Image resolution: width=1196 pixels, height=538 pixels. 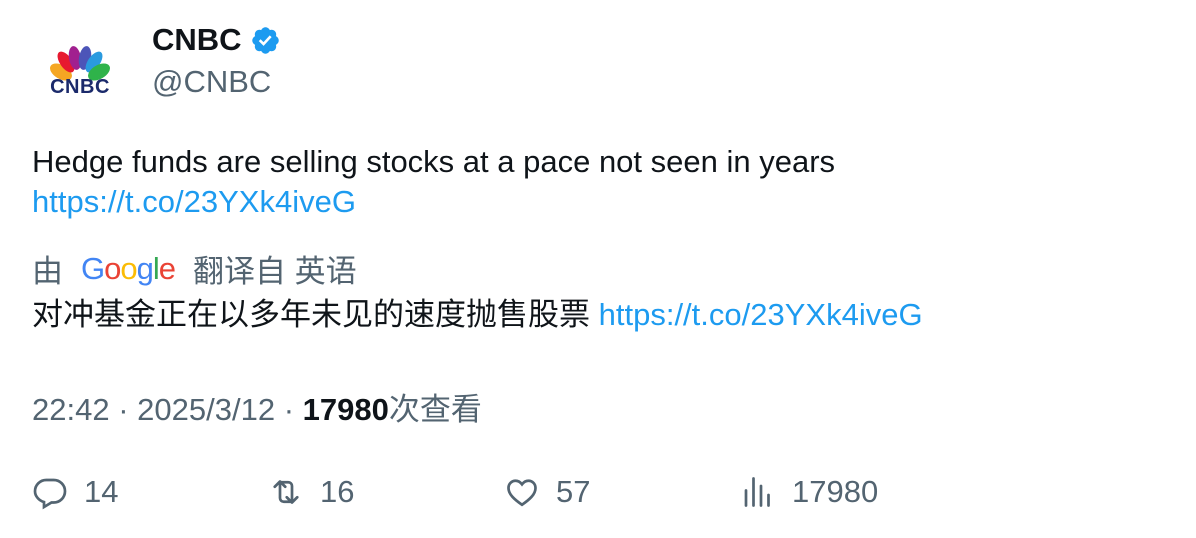 What do you see at coordinates (50, 494) in the screenshot?
I see `reply-icon` at bounding box center [50, 494].